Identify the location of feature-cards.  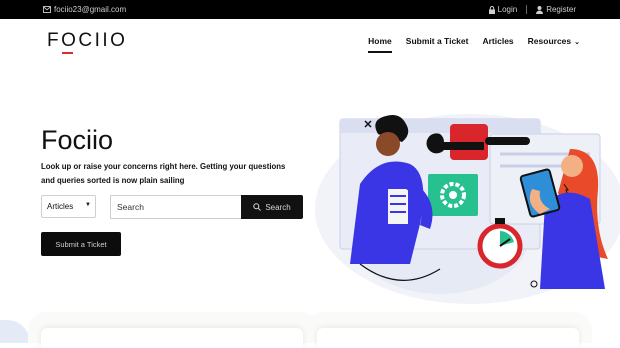
(310, 330).